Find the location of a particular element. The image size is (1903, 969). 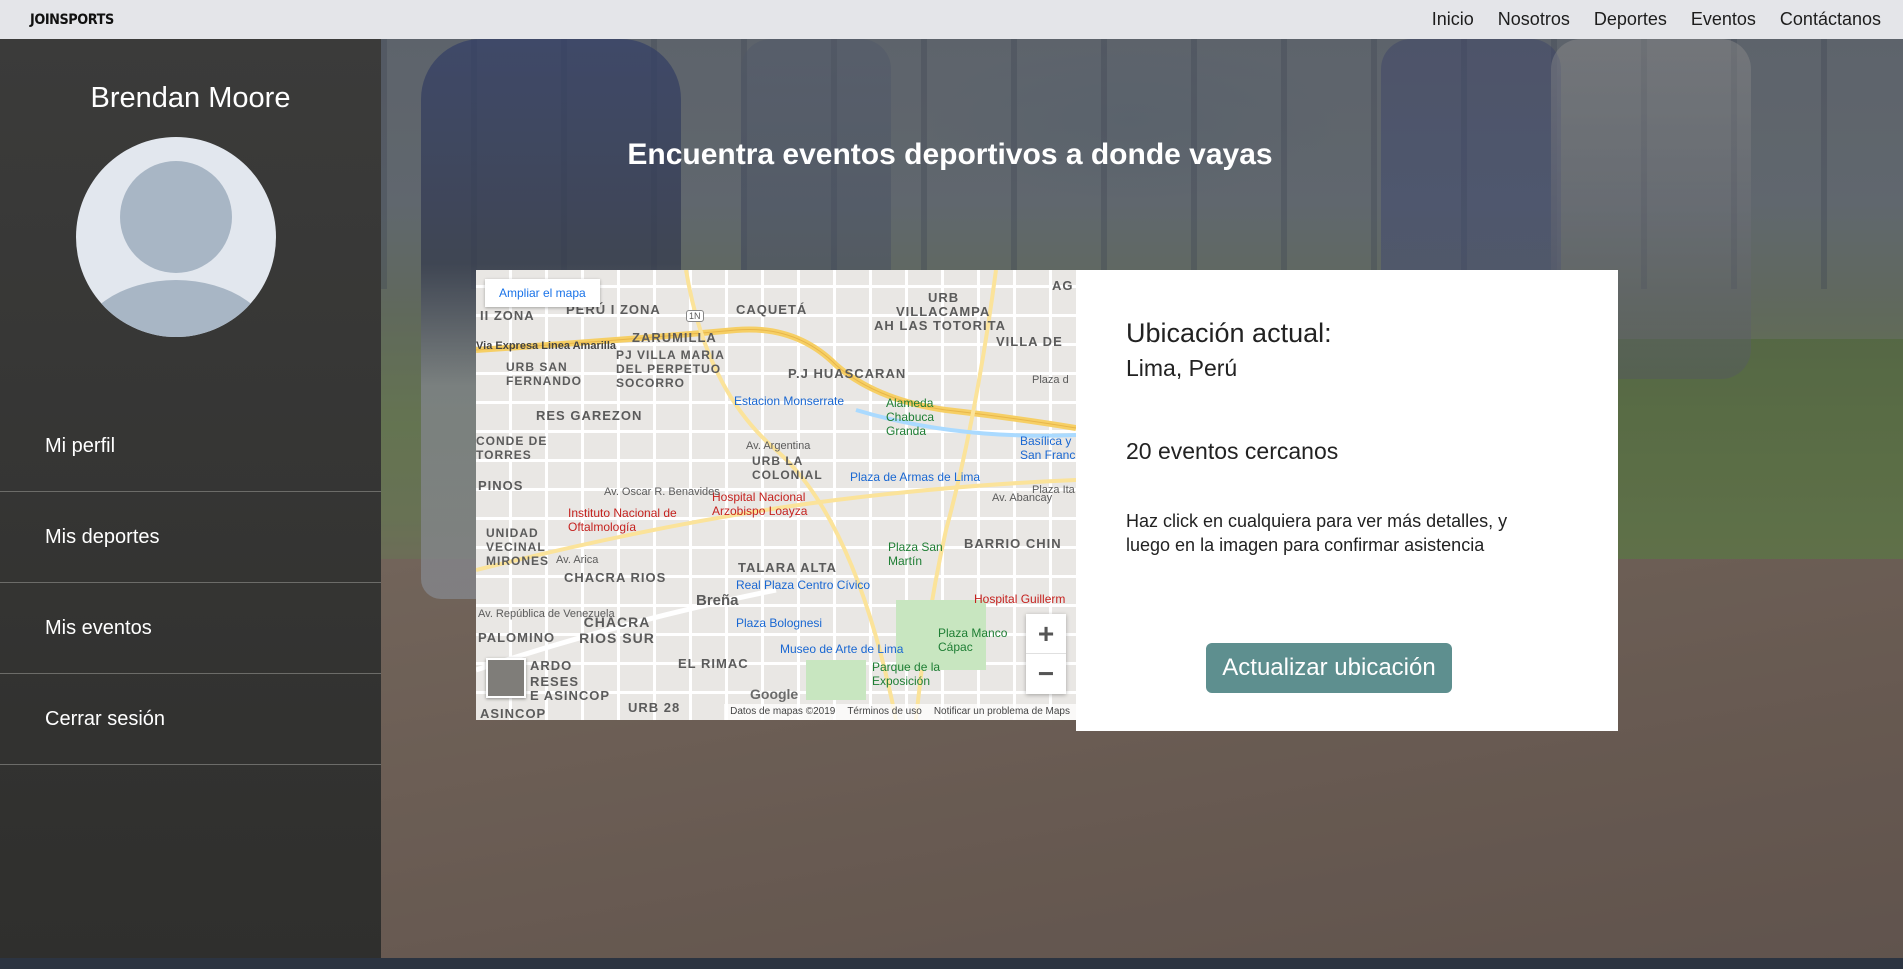

sidebar-item-cerrar-sesion: Cerrar sesión is located at coordinates (190, 719).